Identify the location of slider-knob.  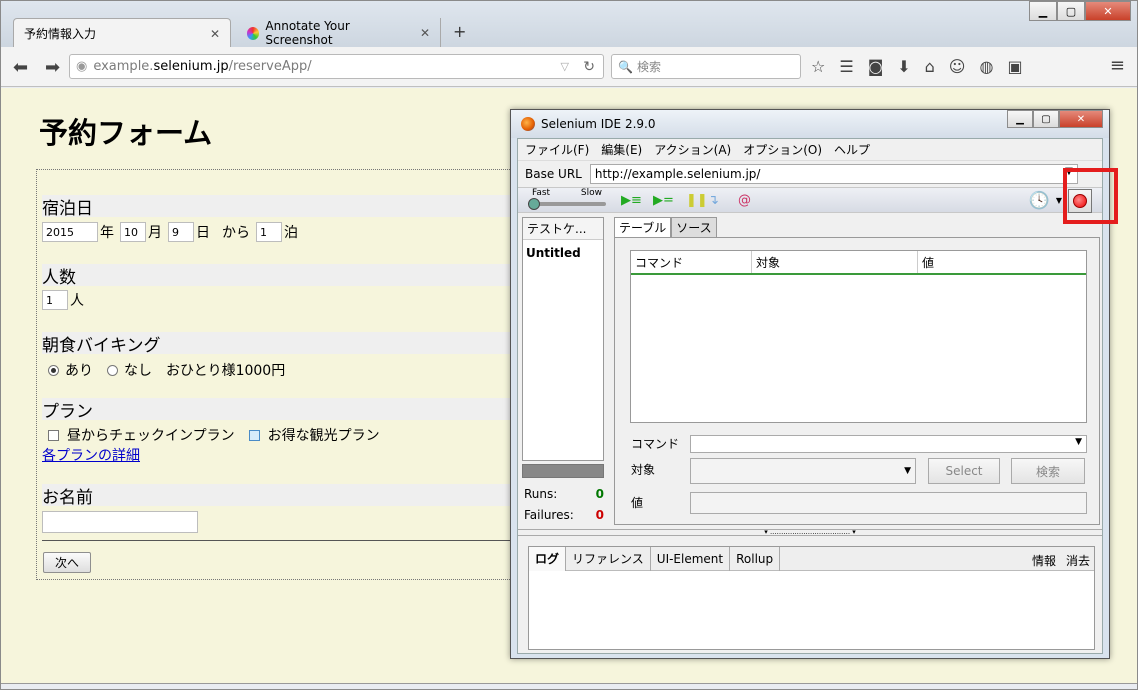
(534, 204).